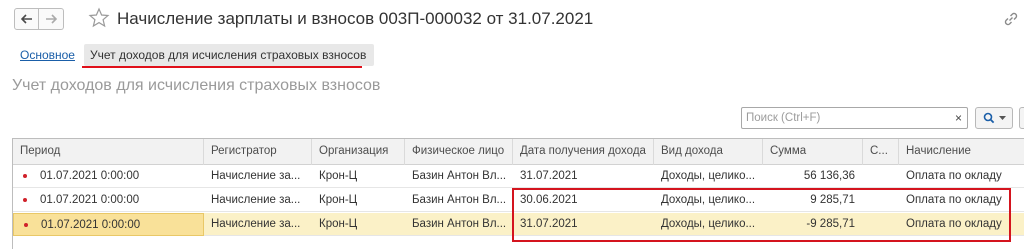  Describe the element at coordinates (958, 118) in the screenshot. I see `clear-search-icon: ×` at that location.